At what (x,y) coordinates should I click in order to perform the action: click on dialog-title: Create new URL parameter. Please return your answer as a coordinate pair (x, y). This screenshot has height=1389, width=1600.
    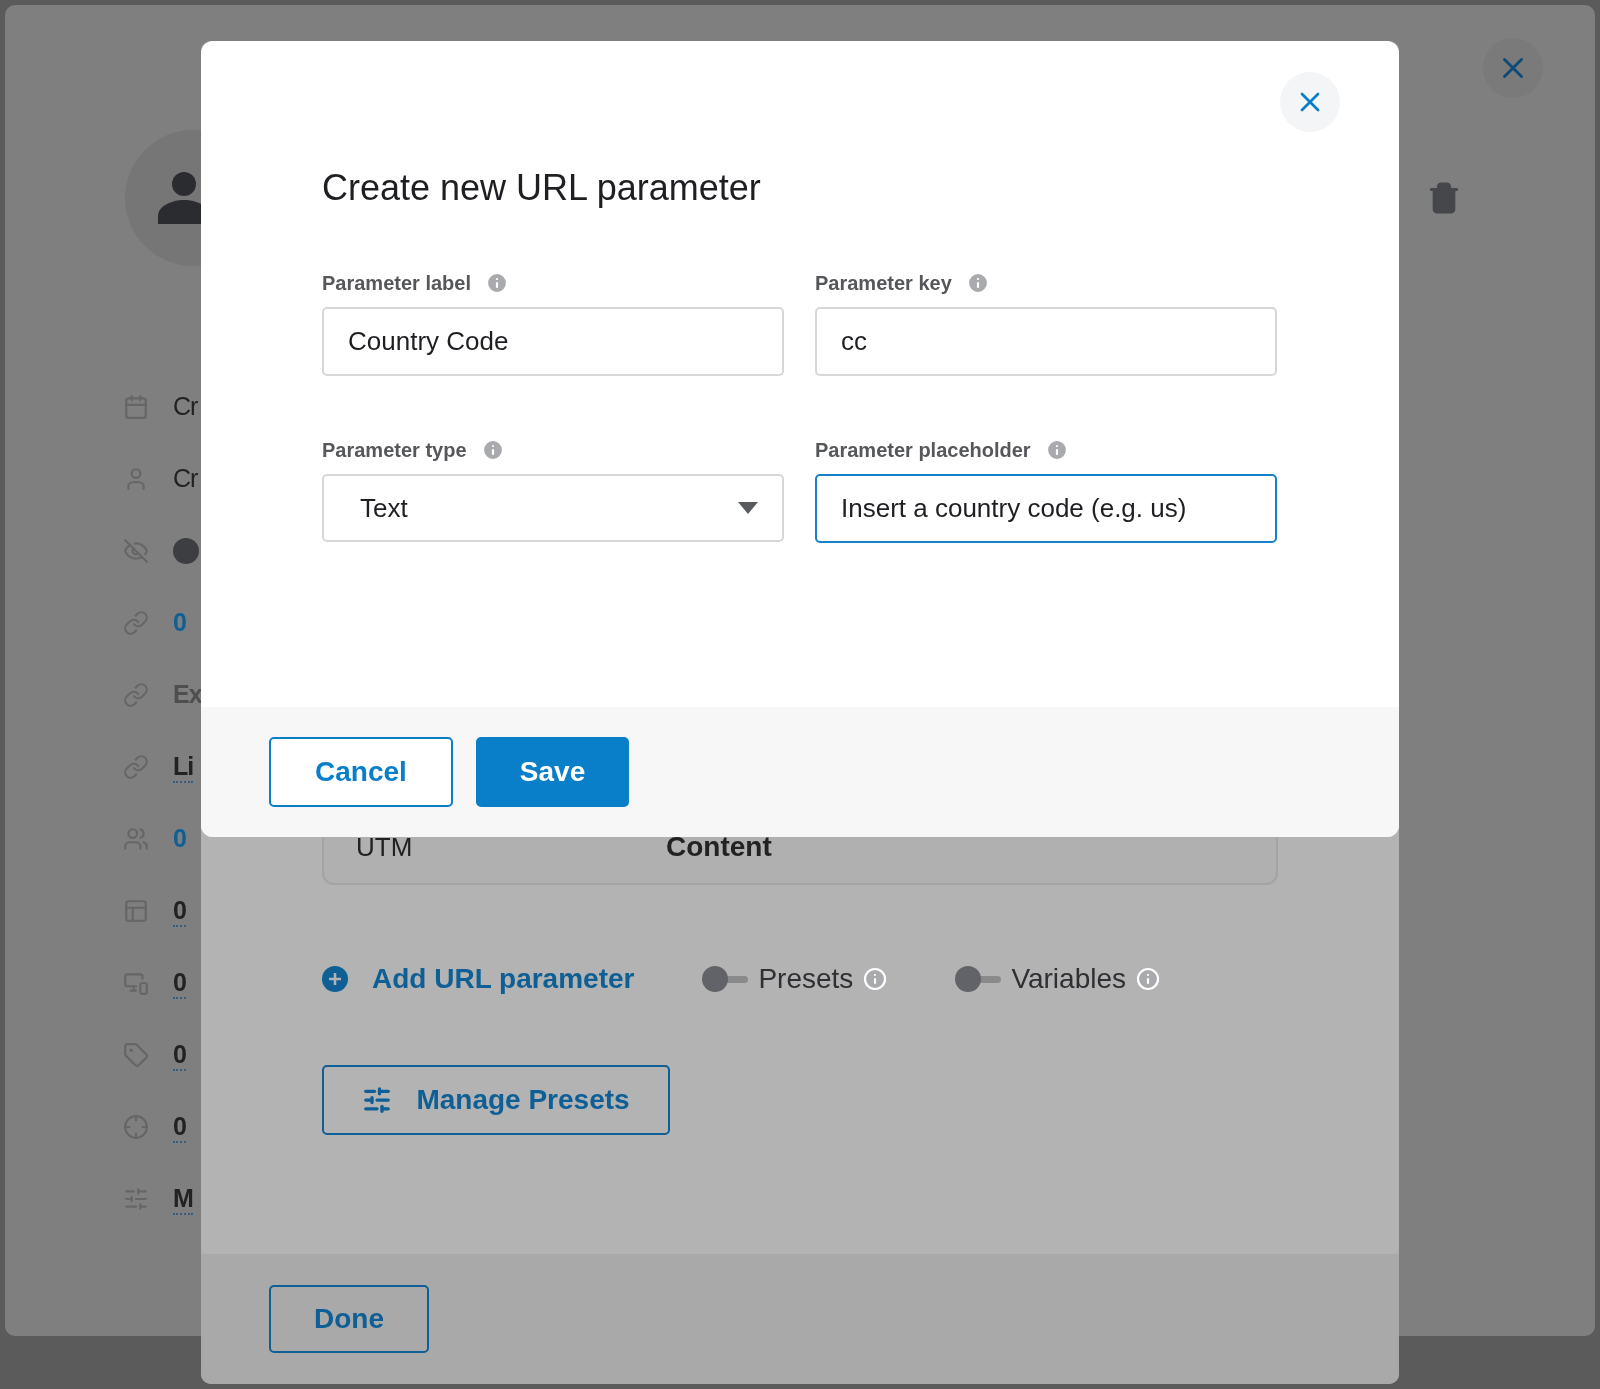
    Looking at the image, I should click on (542, 188).